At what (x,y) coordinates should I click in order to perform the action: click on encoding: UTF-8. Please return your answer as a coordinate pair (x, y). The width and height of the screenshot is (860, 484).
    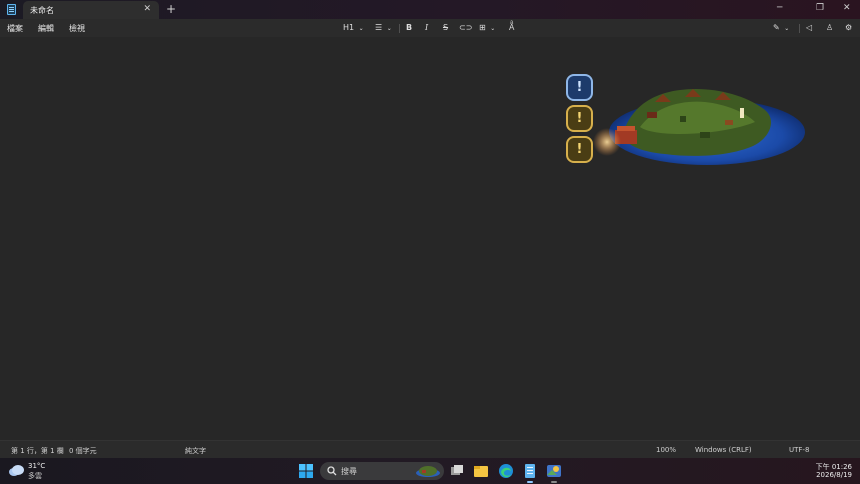
    Looking at the image, I should click on (799, 450).